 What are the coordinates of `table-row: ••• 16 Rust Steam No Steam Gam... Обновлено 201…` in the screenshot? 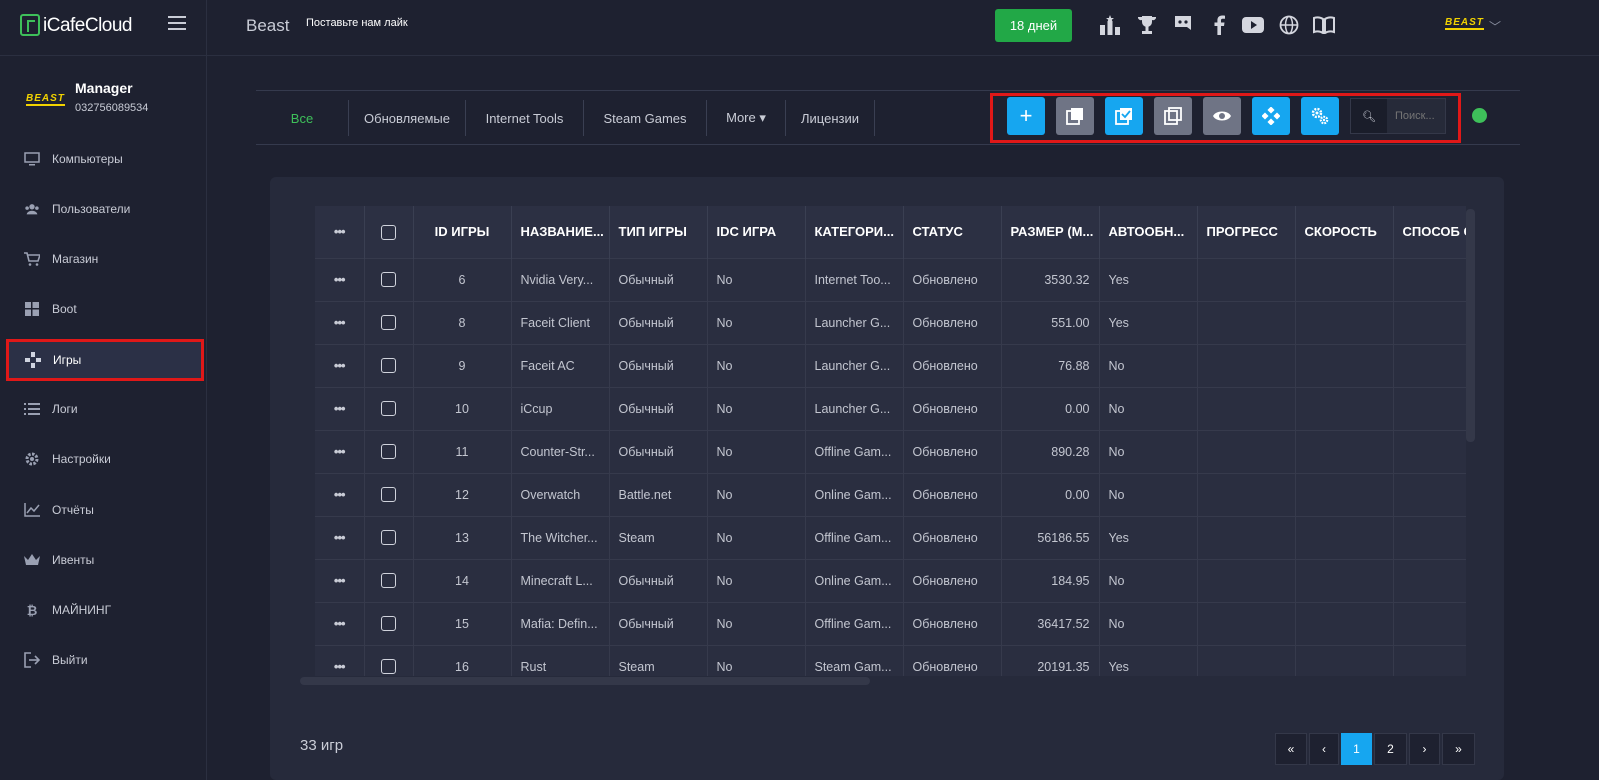 It's located at (890, 660).